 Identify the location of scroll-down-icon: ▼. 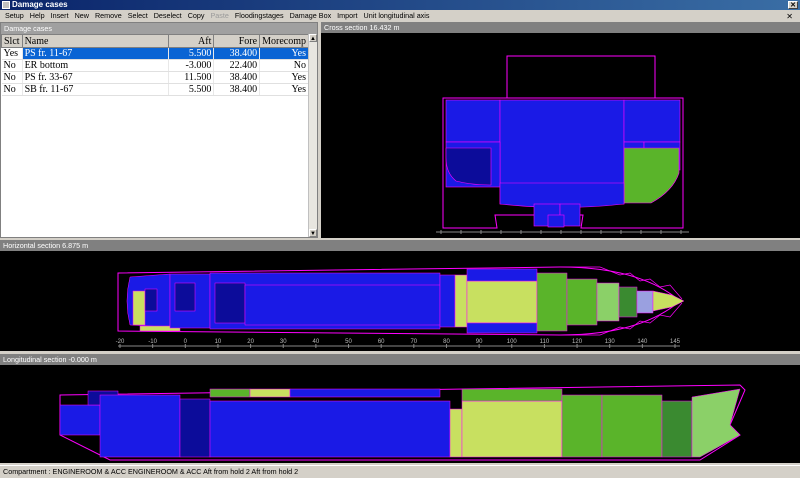
(313, 233).